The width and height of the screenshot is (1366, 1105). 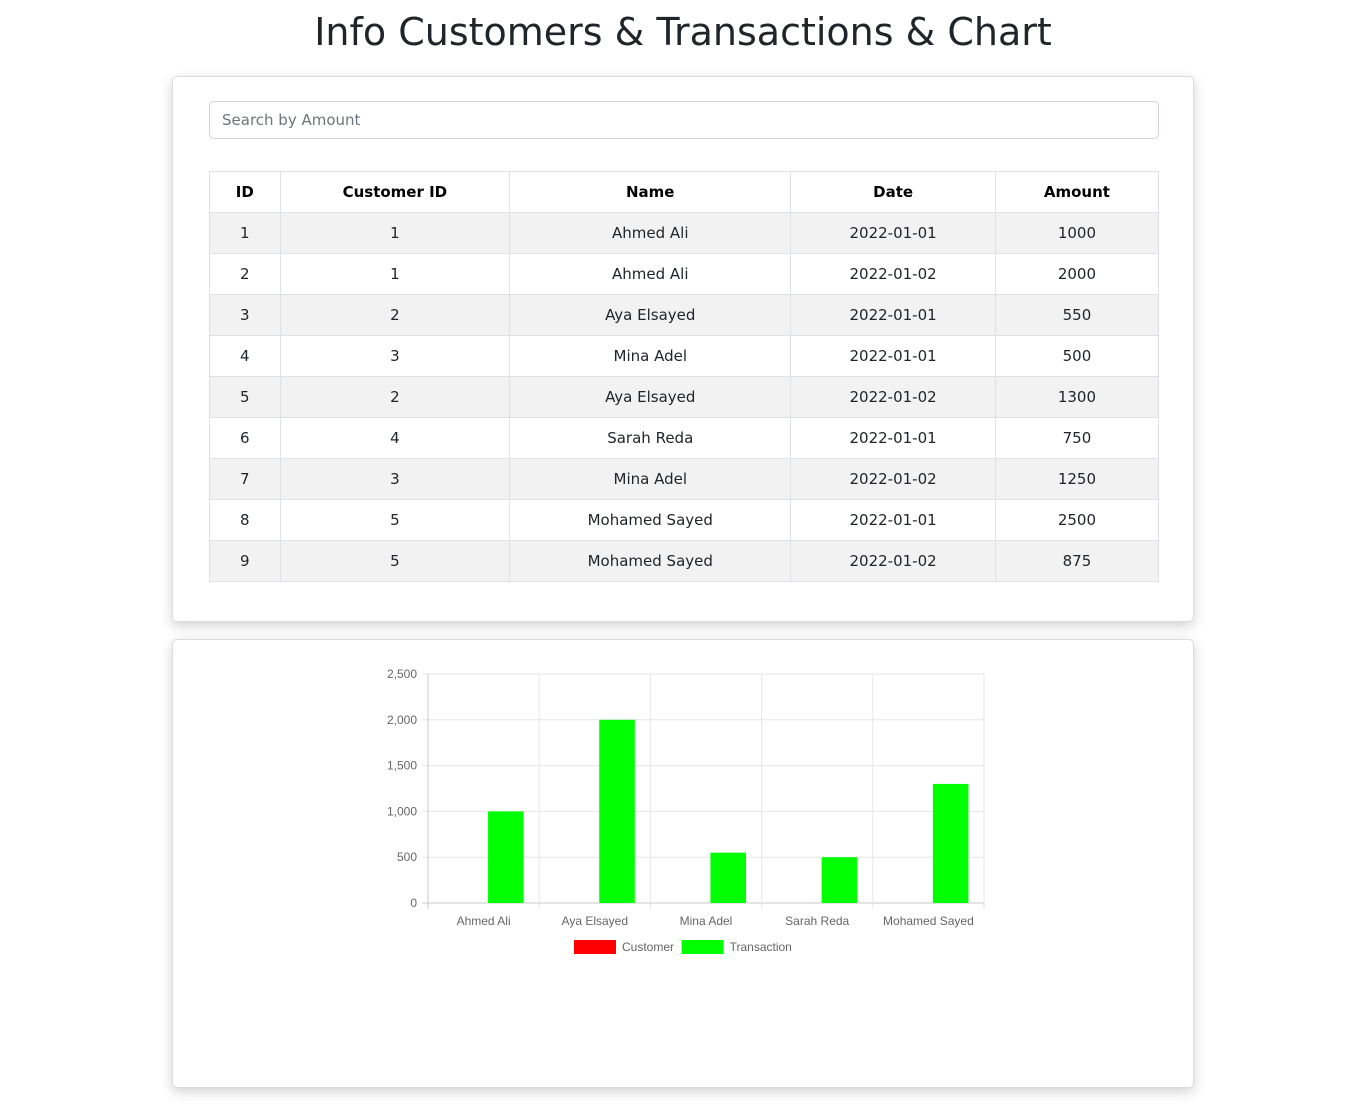 I want to click on y-tick-label: 0, so click(x=413, y=903).